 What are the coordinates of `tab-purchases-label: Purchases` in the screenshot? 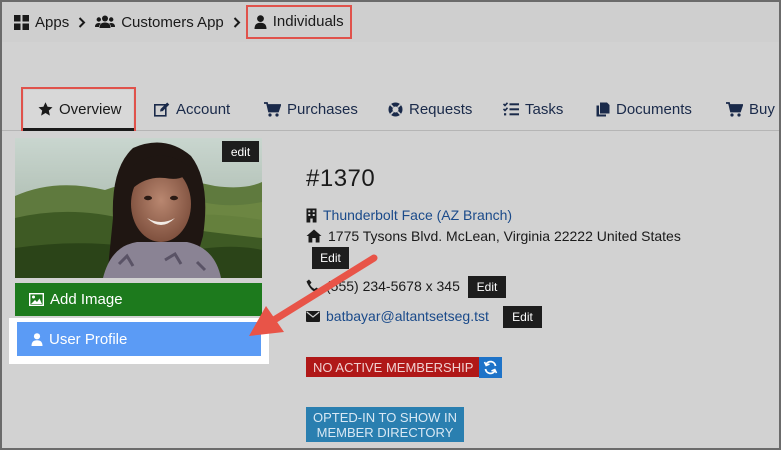 It's located at (322, 109).